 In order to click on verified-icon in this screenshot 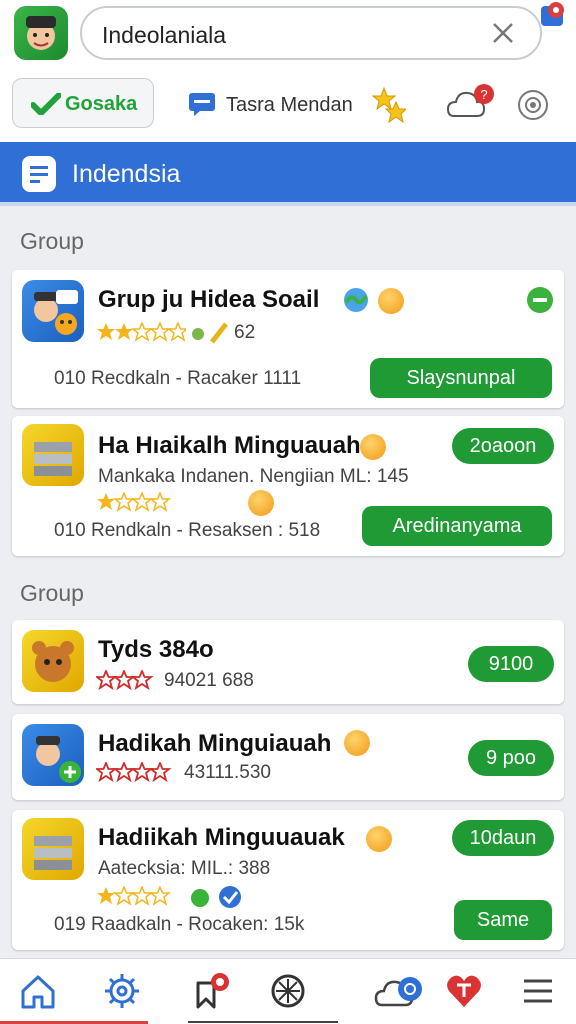, I will do `click(216, 897)`.